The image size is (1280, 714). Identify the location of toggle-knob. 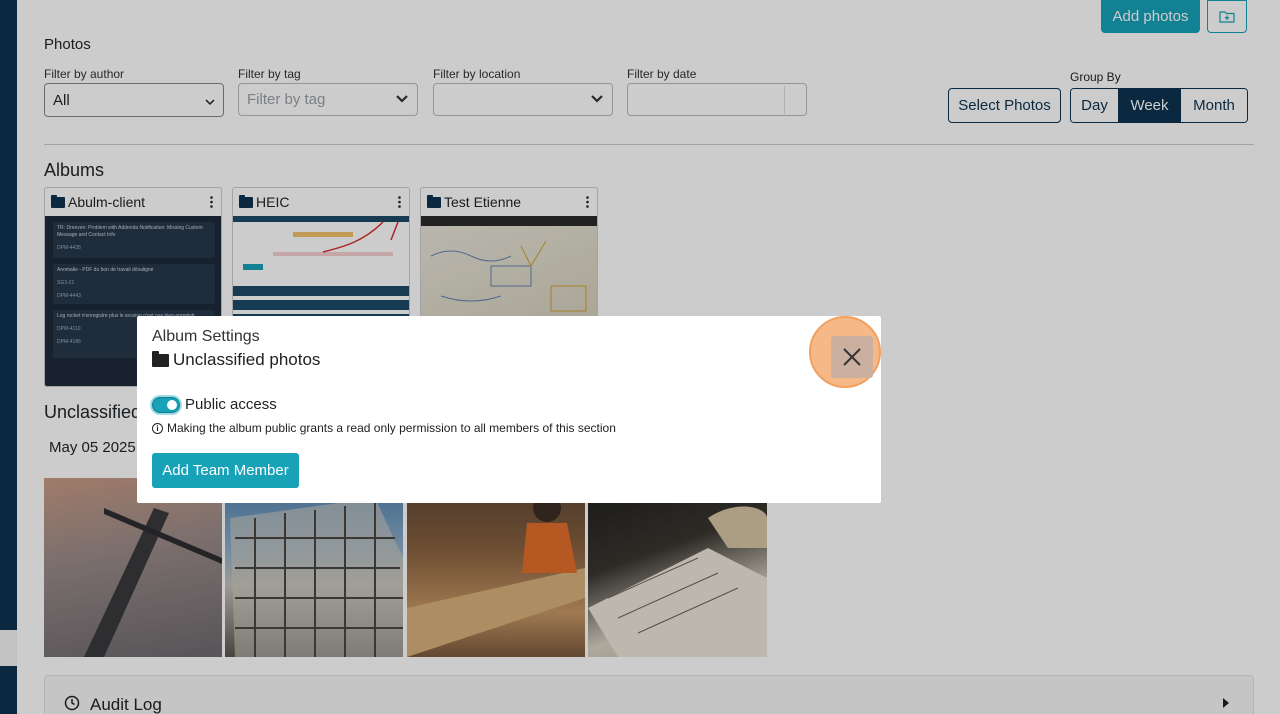
(172, 405).